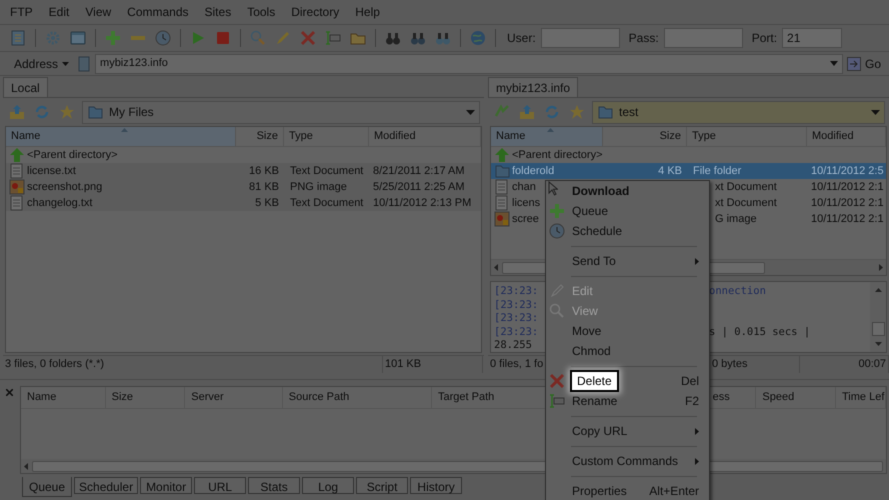  Describe the element at coordinates (674, 491) in the screenshot. I see `shortcut-text: Alt+Enter` at that location.